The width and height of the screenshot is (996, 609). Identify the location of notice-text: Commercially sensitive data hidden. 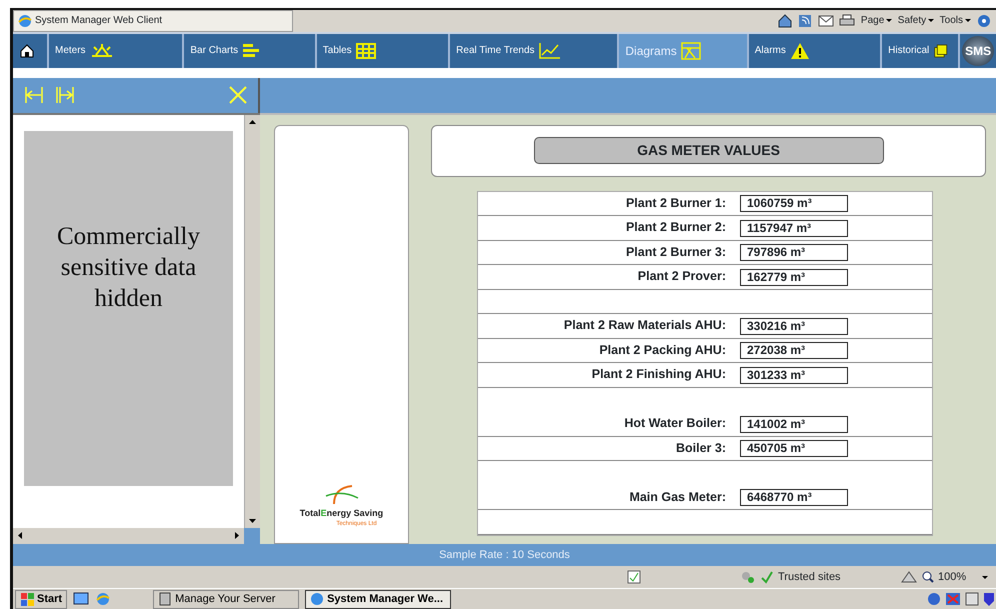
(129, 268).